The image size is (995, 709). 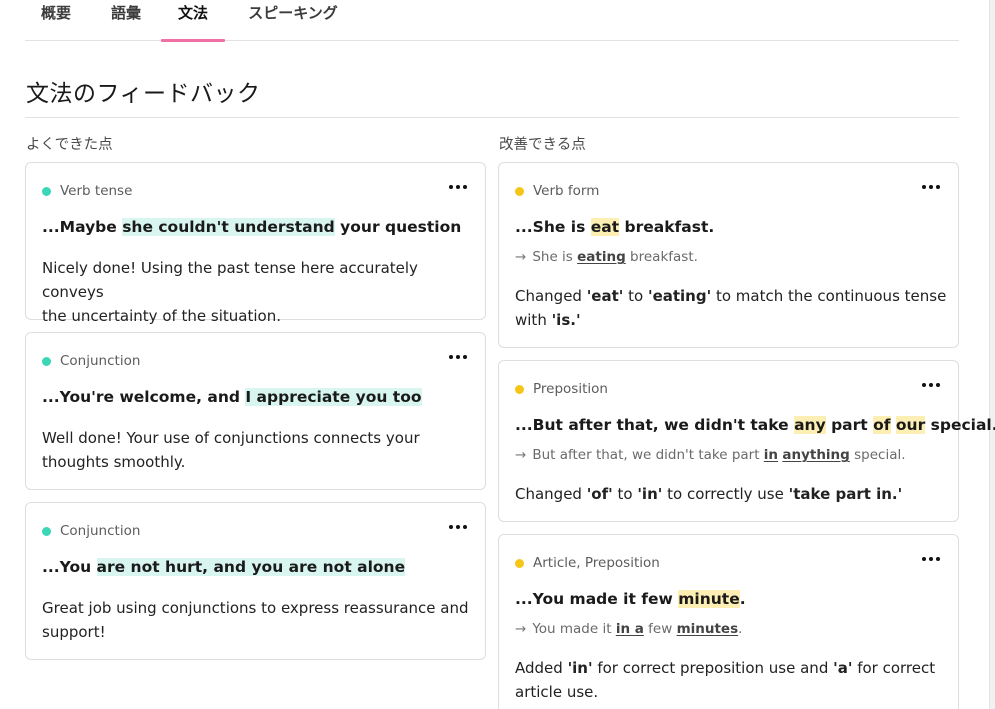 I want to click on tab-speaking: スピーキング, so click(x=293, y=22).